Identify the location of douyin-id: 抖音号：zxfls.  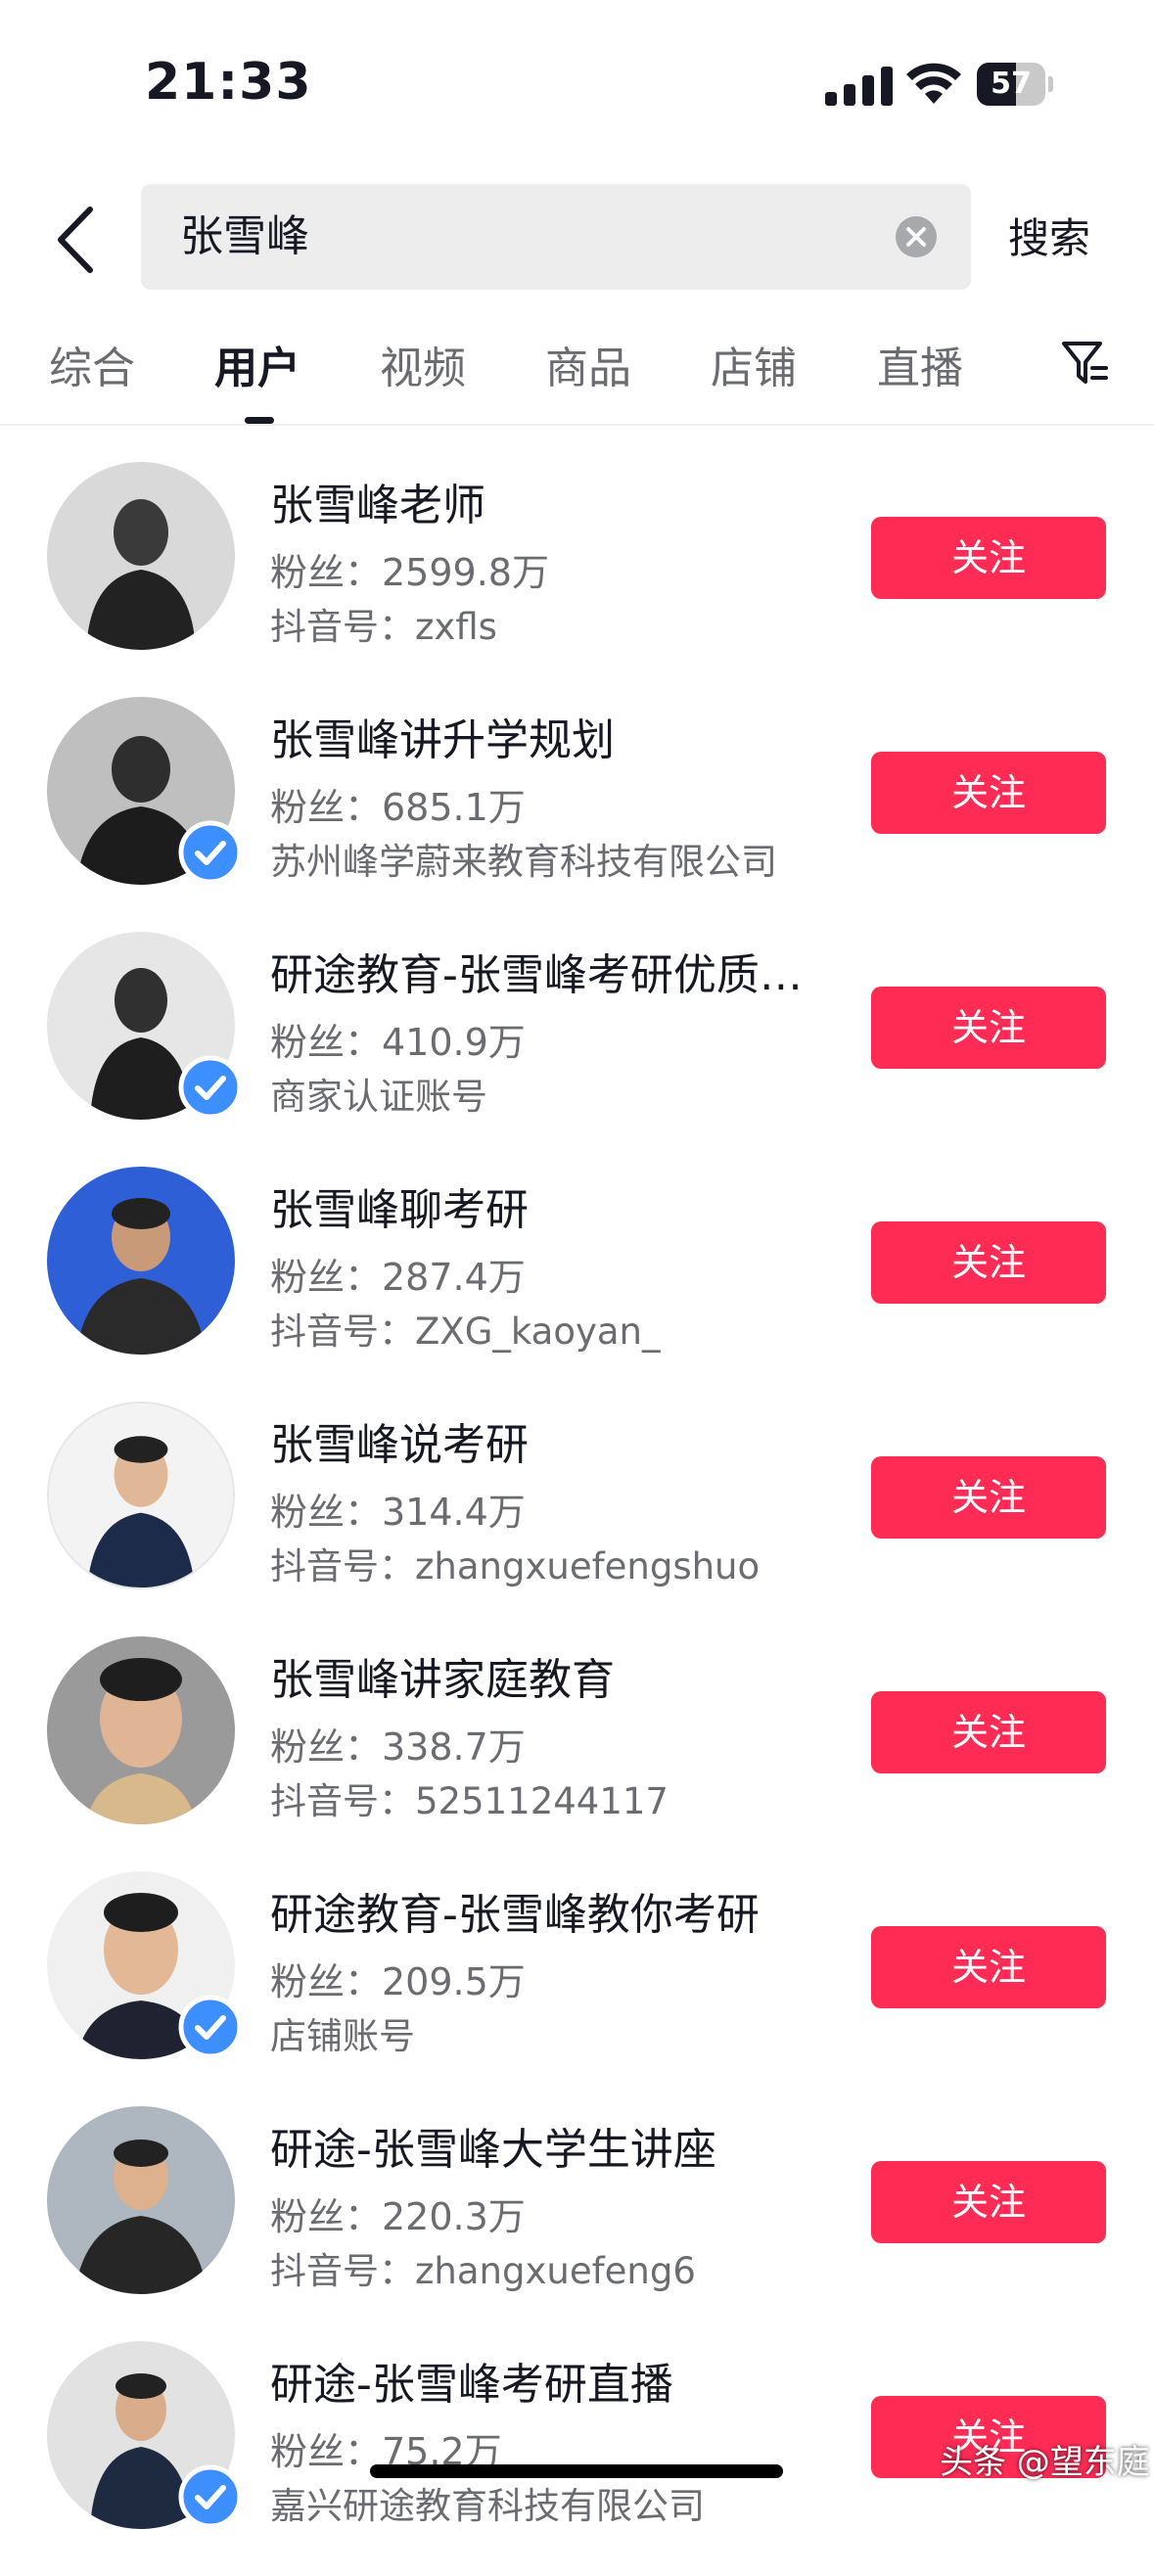
(384, 627).